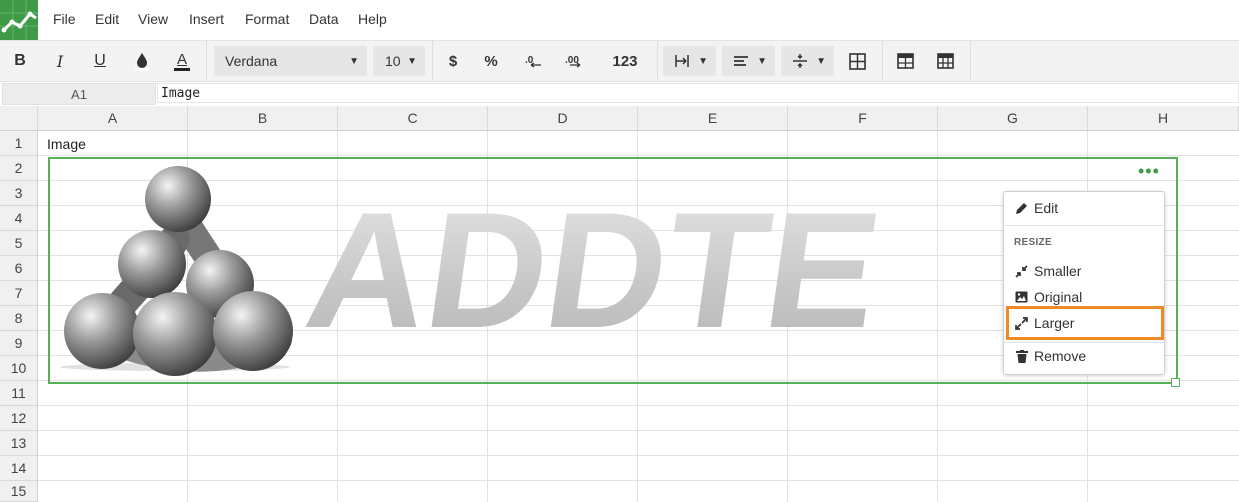 Image resolution: width=1239 pixels, height=502 pixels. I want to click on select-all-corner, so click(19, 118).